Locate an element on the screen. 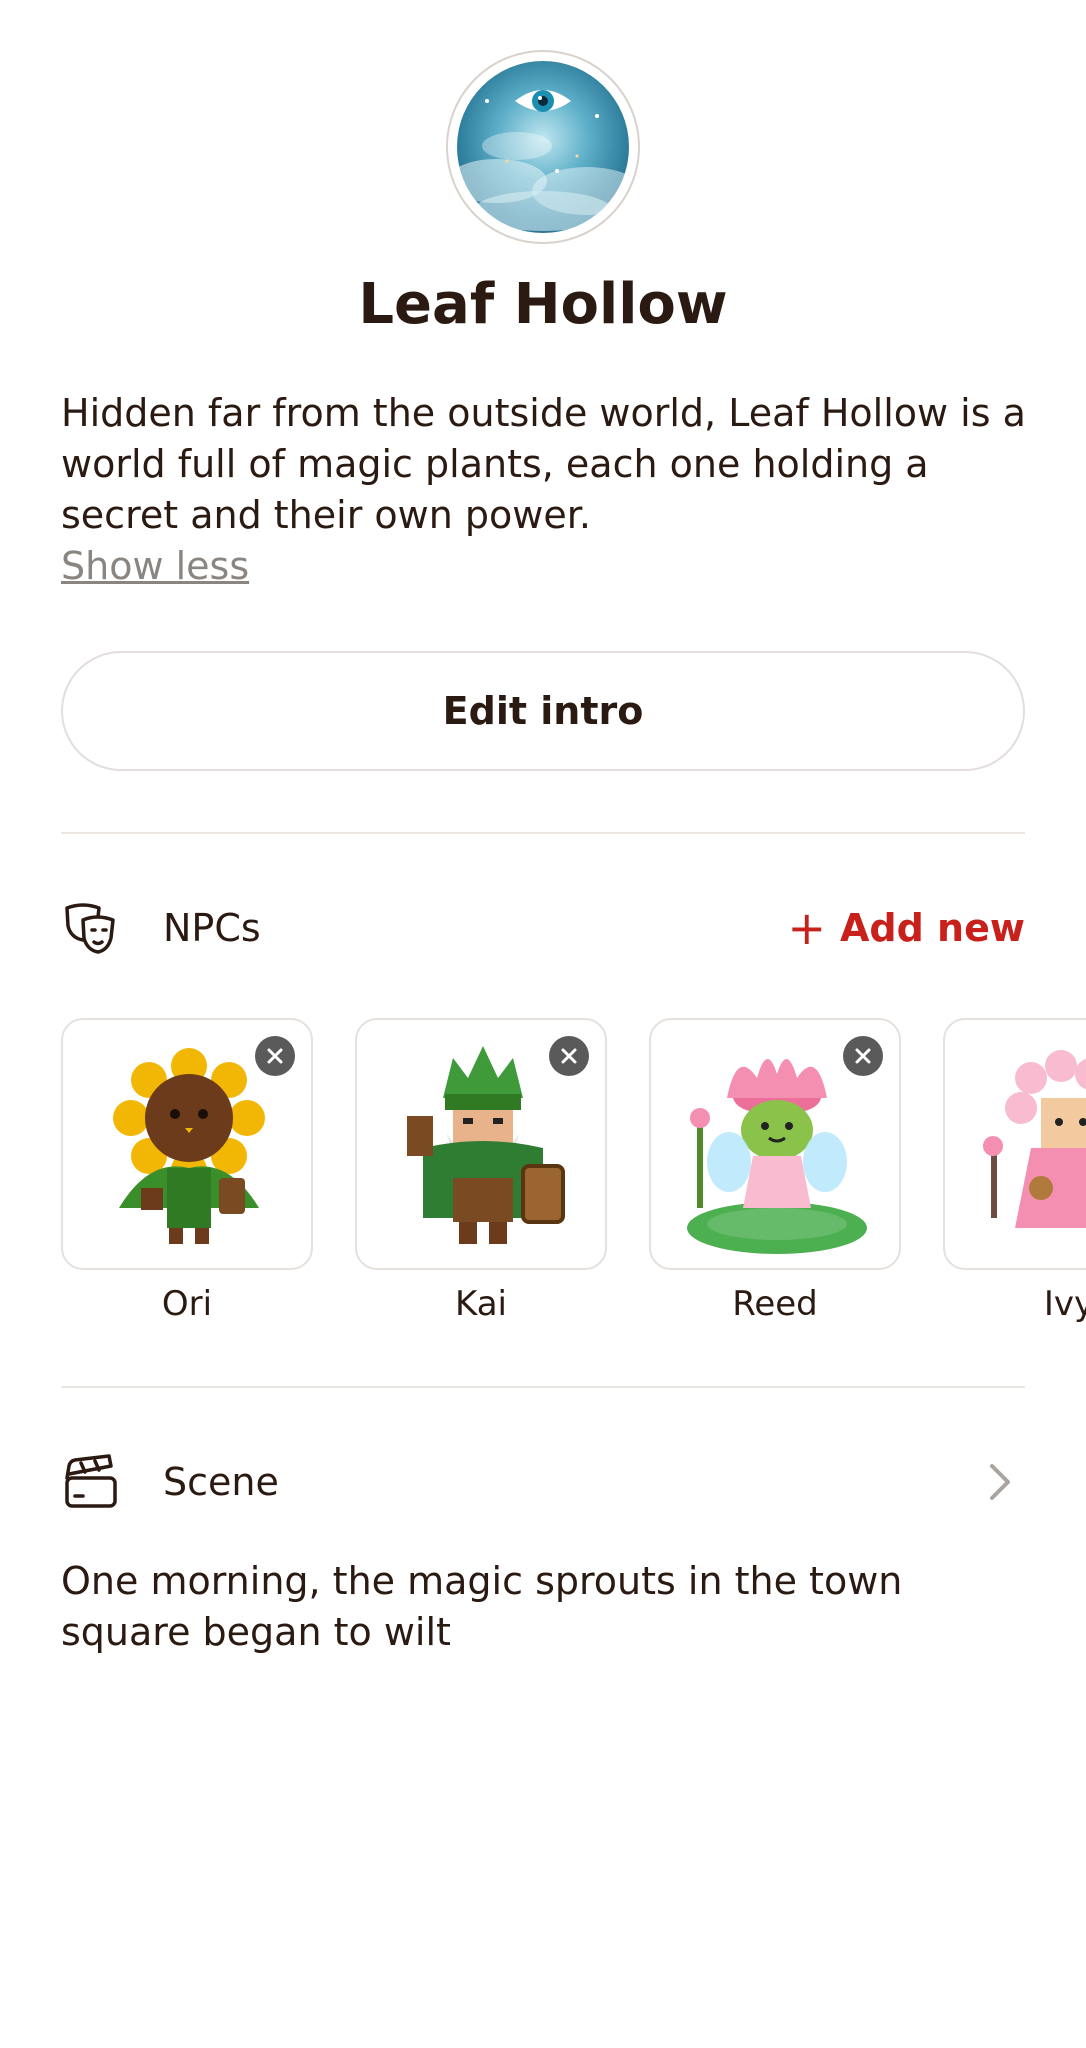 The image size is (1086, 2048). sunflower-character is located at coordinates (189, 1146).